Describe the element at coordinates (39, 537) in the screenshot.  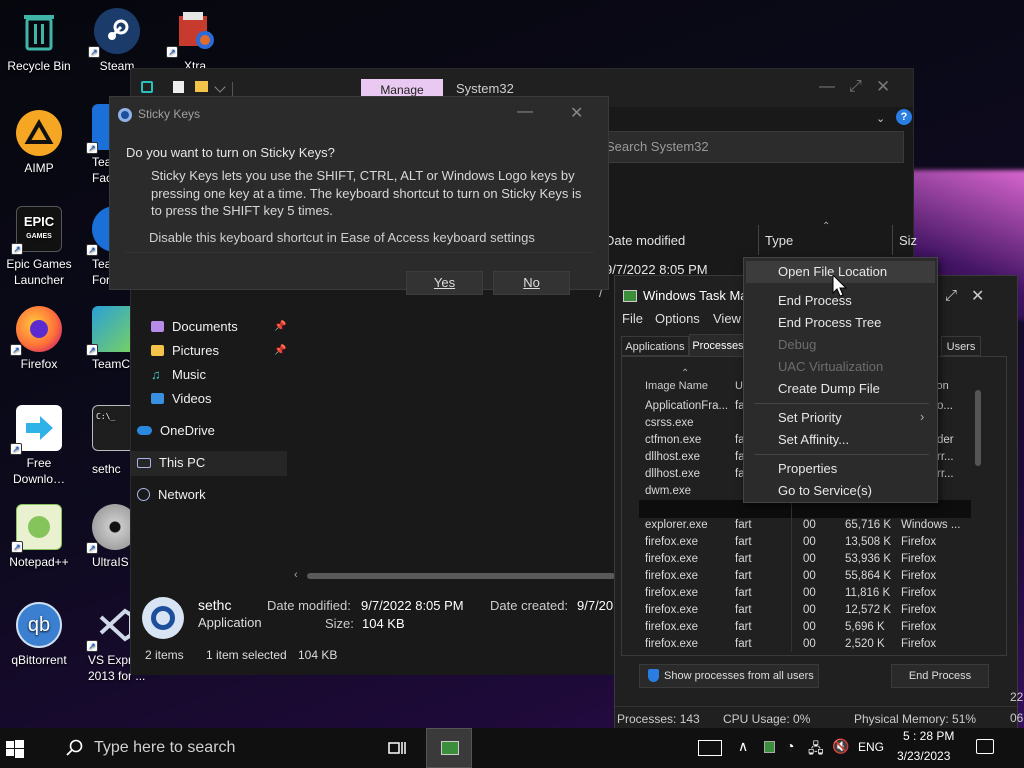
I see `desktop-icon-notepad-plus-plus: ↗ Notepad++` at that location.